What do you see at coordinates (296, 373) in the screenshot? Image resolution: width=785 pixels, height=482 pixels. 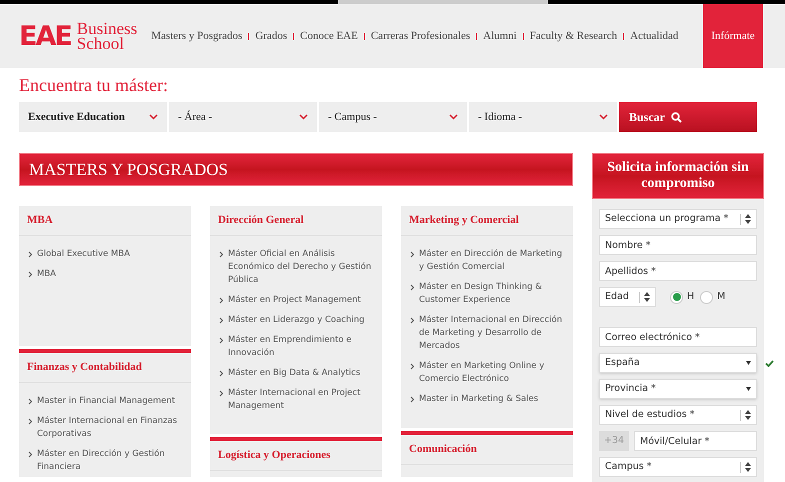 I see `program-link: Máster en Big Data & Analytics` at bounding box center [296, 373].